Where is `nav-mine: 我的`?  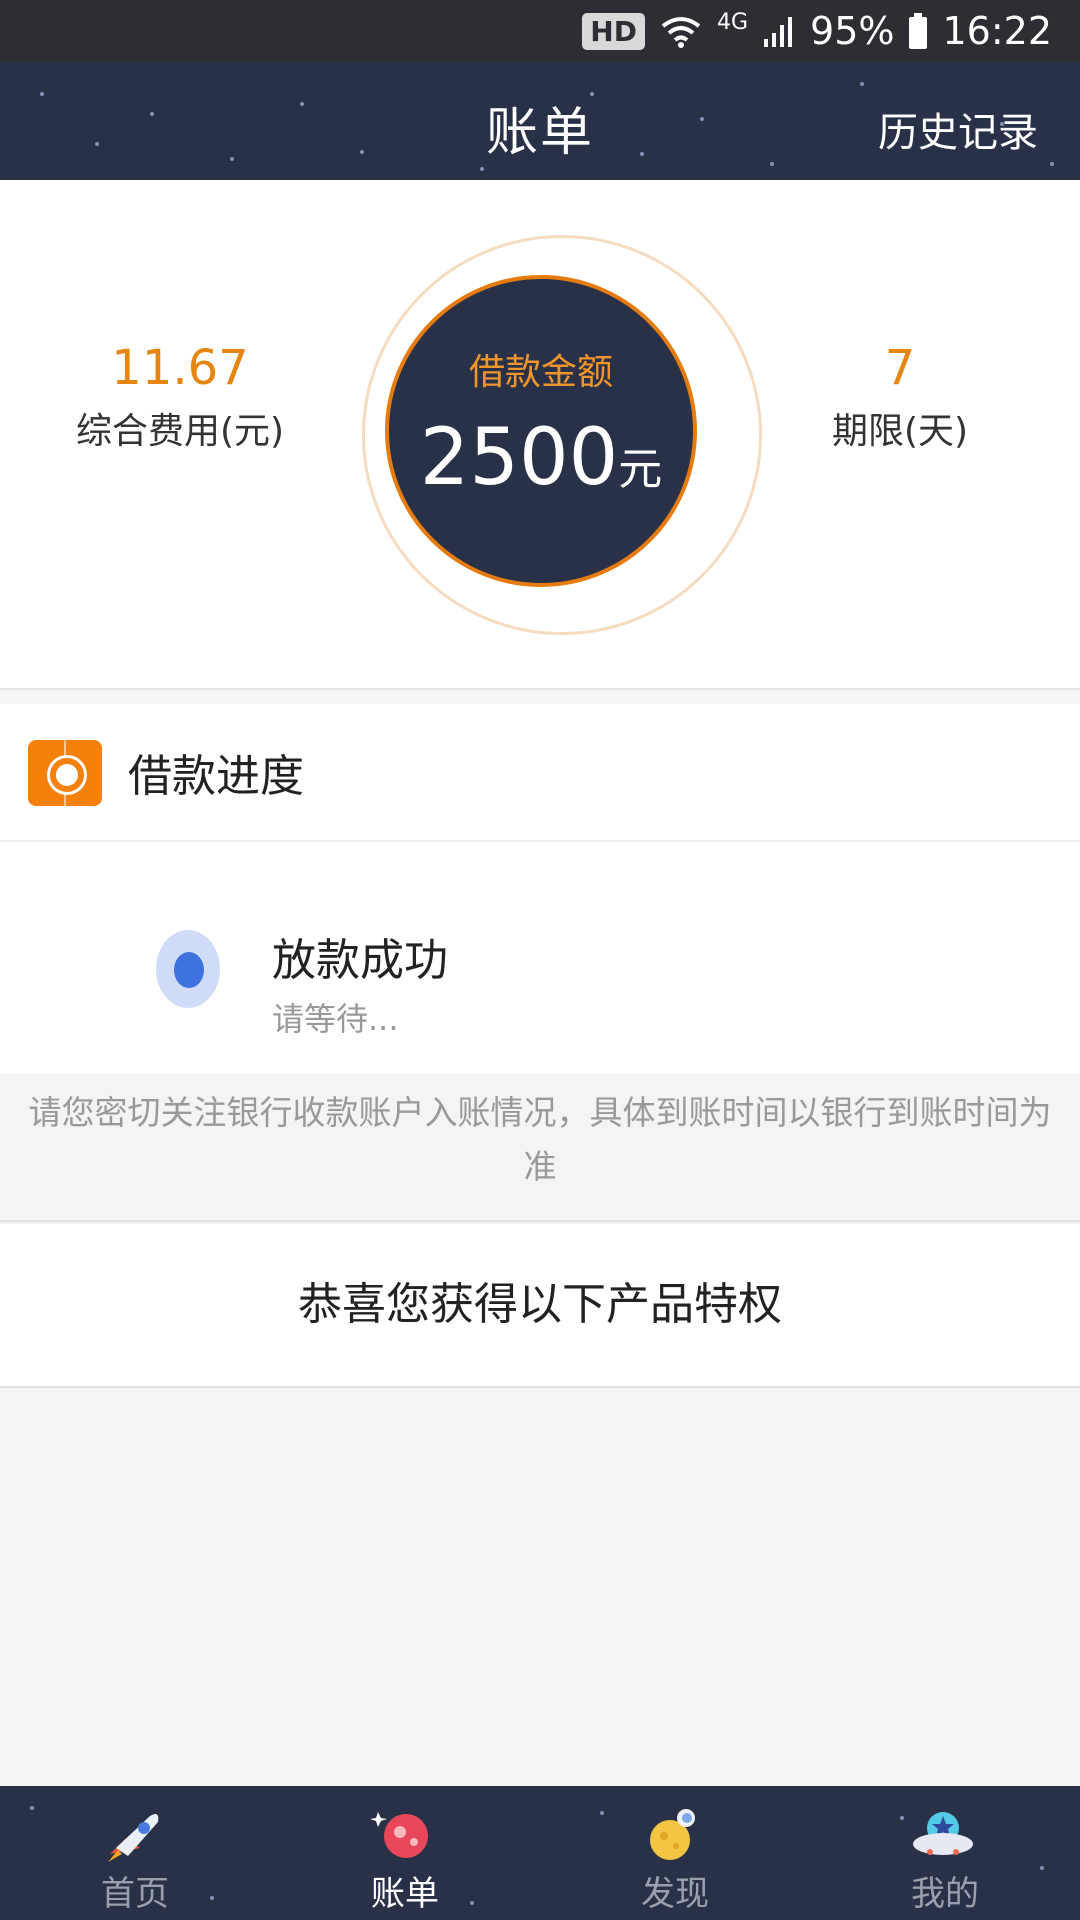
nav-mine: 我的 is located at coordinates (945, 1853).